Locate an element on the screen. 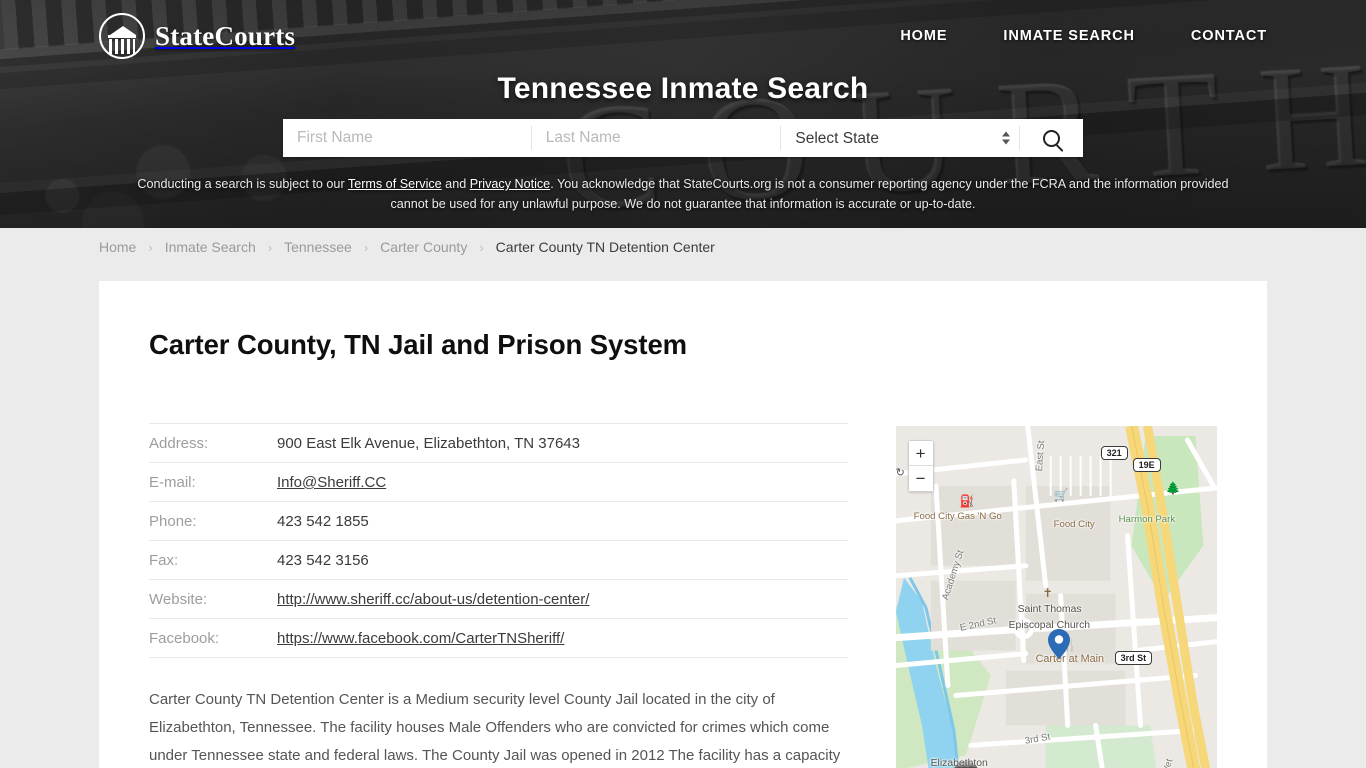 The width and height of the screenshot is (1366, 768). breadcrumb-item-tennessee: Tennessee is located at coordinates (318, 247).